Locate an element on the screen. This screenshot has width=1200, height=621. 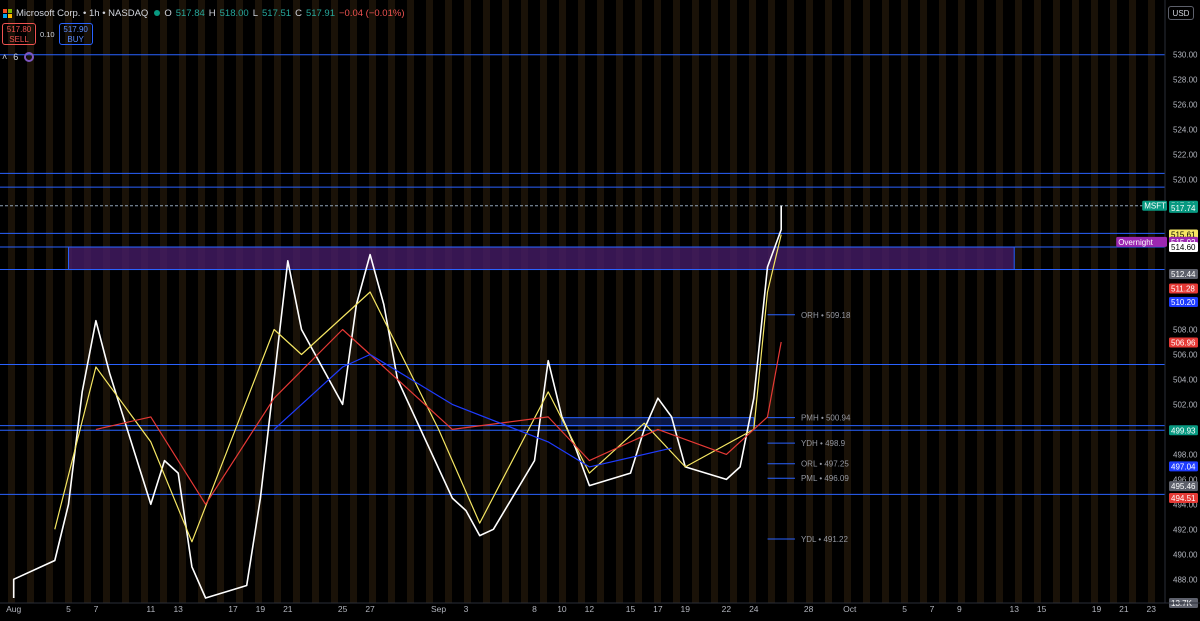
x-tick-label: 17 is located at coordinates (233, 609).